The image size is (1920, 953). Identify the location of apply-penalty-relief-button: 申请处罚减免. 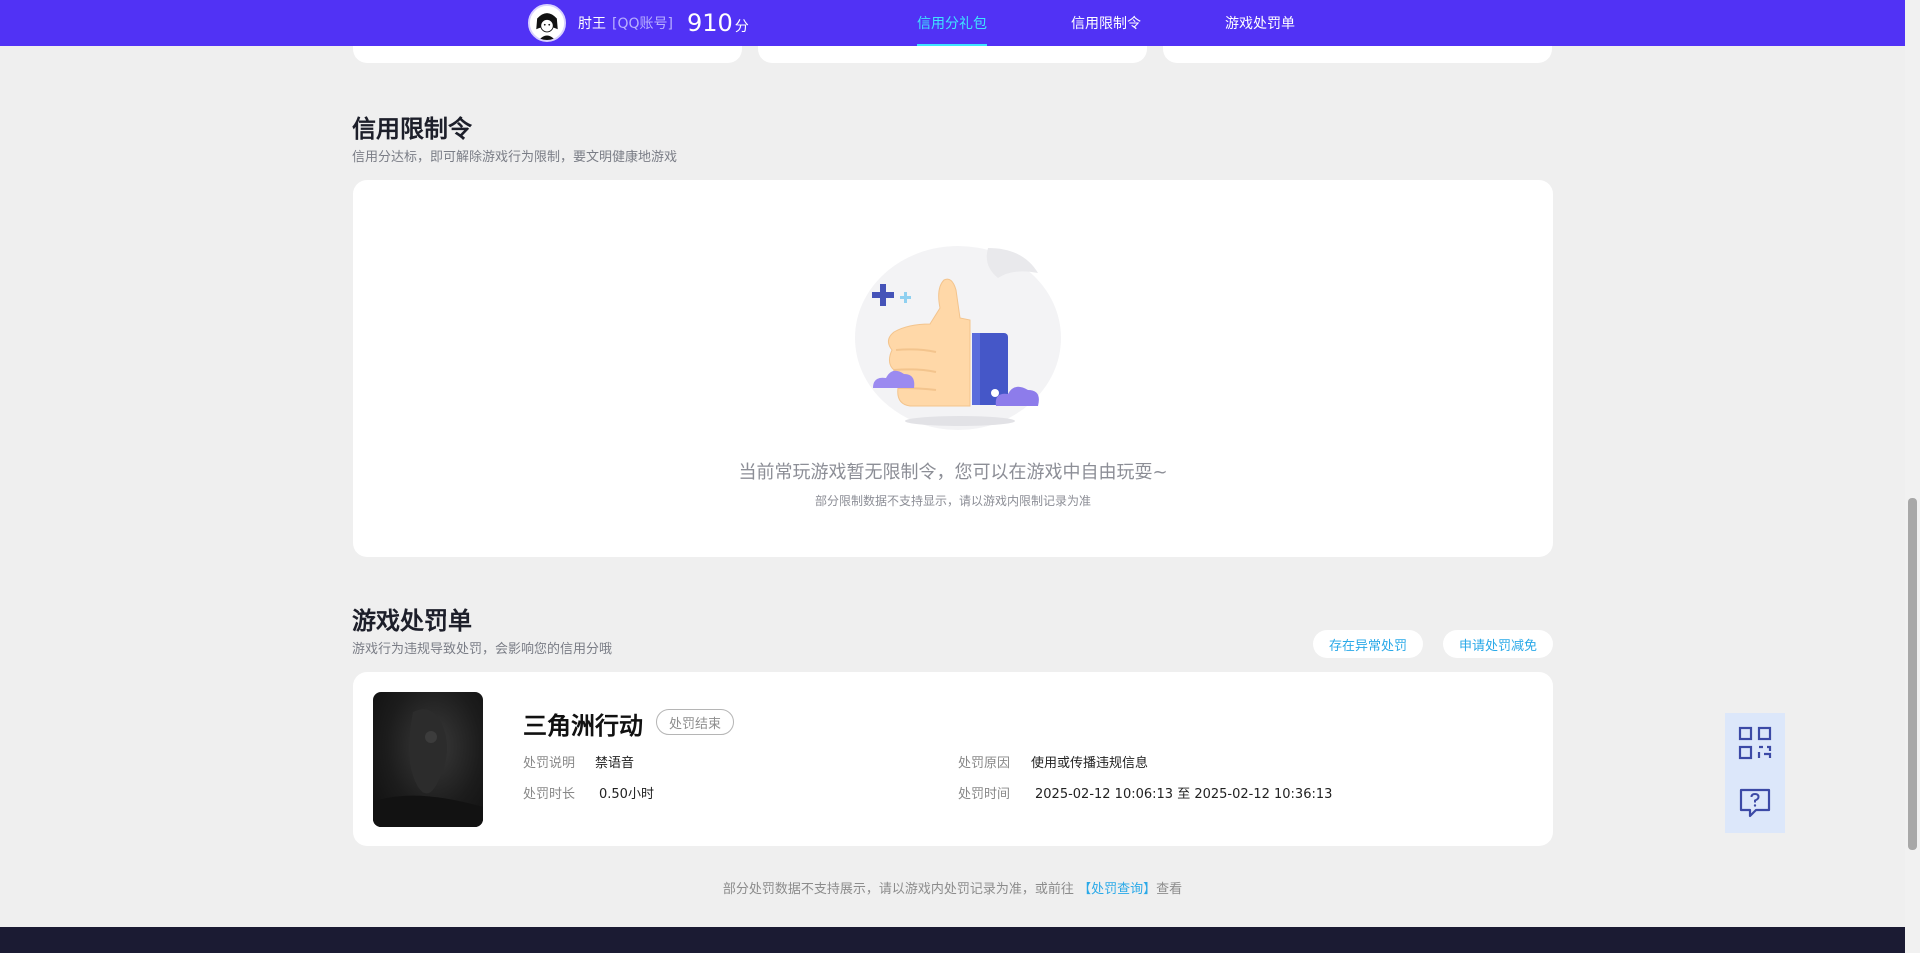
(1498, 644).